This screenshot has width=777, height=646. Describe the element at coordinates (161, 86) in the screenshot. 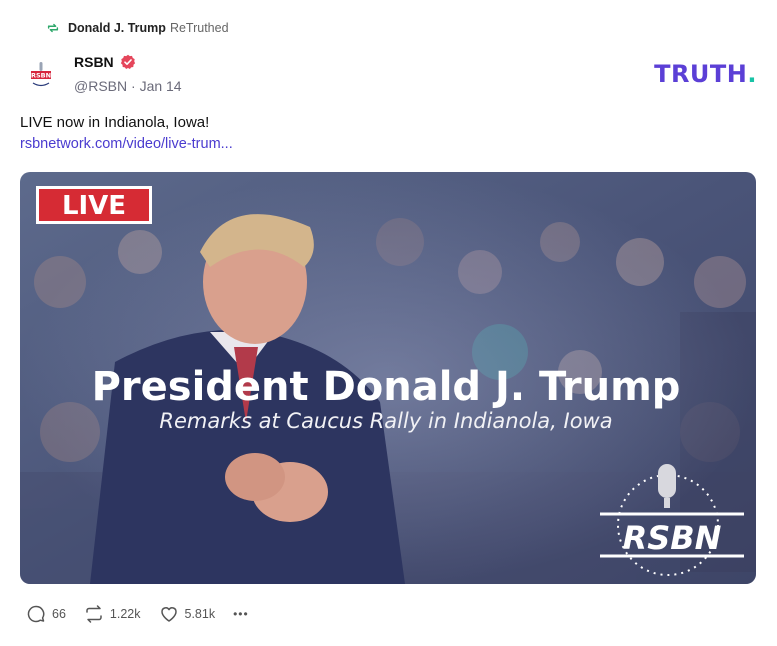

I see `post-date: Jan 14` at that location.